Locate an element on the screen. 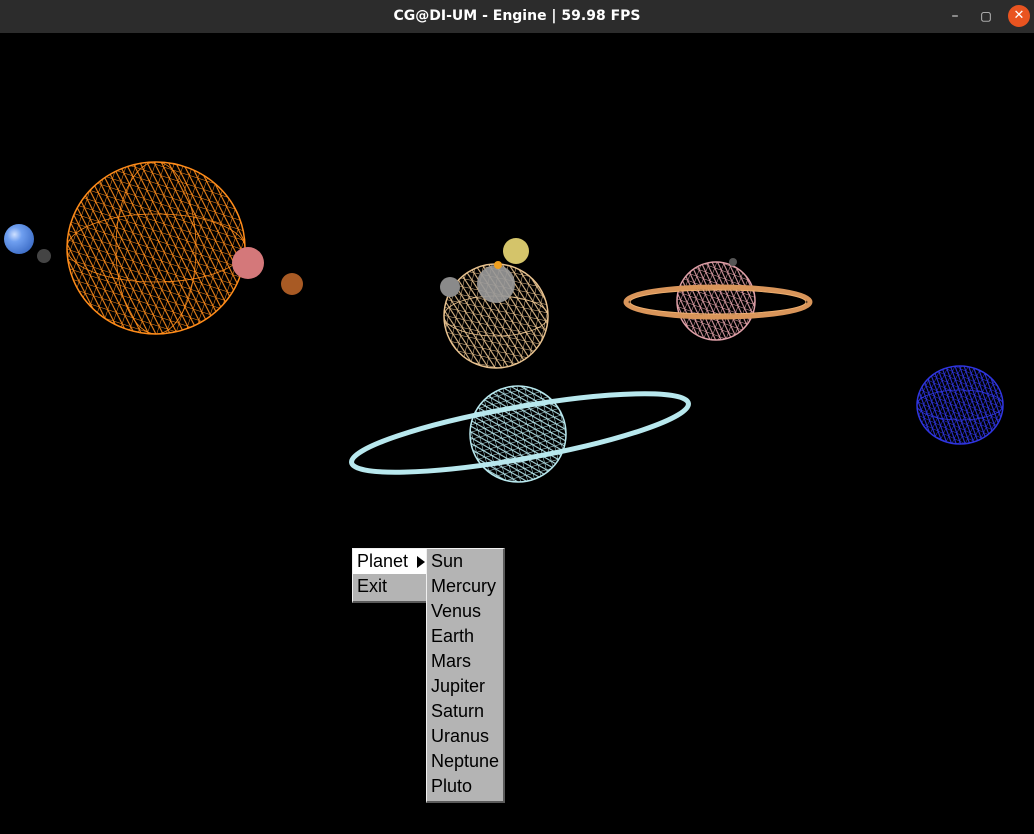 The height and width of the screenshot is (834, 1034). window-title: CG@DI-UM - Engine | 59.98 FPS is located at coordinates (517, 16).